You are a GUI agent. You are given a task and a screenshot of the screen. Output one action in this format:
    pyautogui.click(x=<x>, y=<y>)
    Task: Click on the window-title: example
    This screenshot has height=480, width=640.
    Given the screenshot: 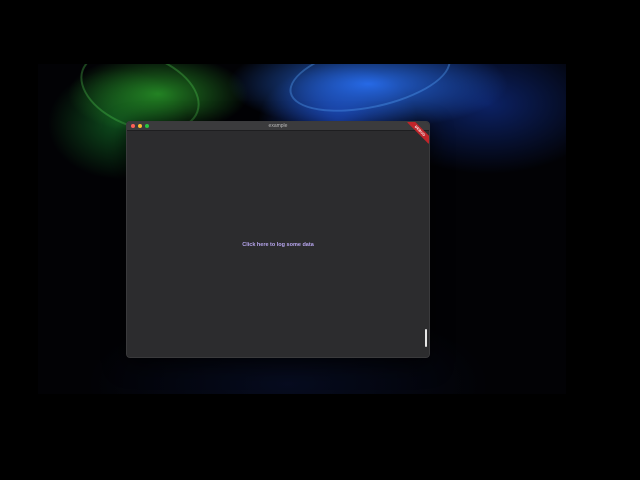 What is the action you would take?
    pyautogui.click(x=278, y=126)
    